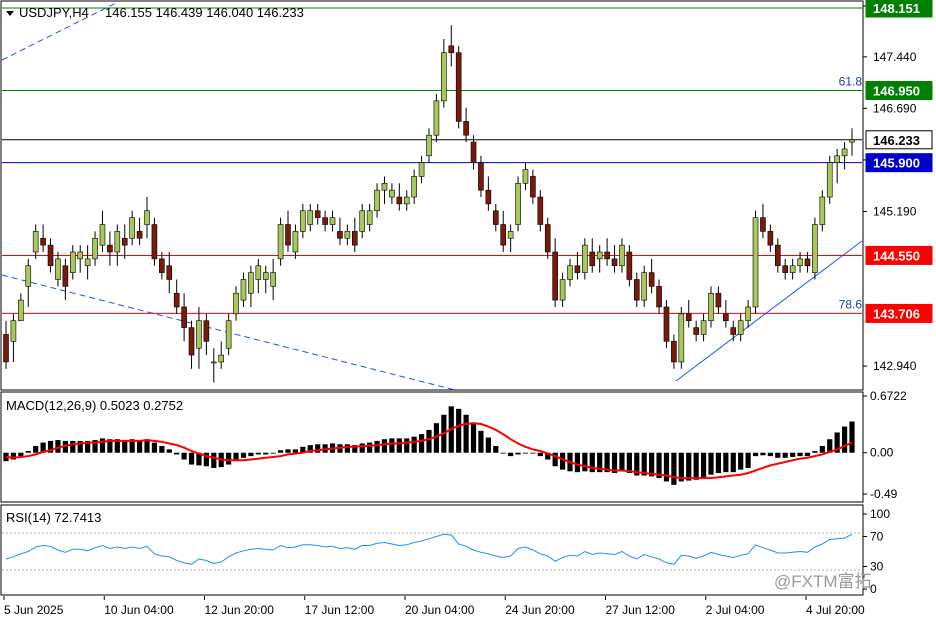  Describe the element at coordinates (877, 567) in the screenshot. I see `rsi-tick-label: 30` at that location.